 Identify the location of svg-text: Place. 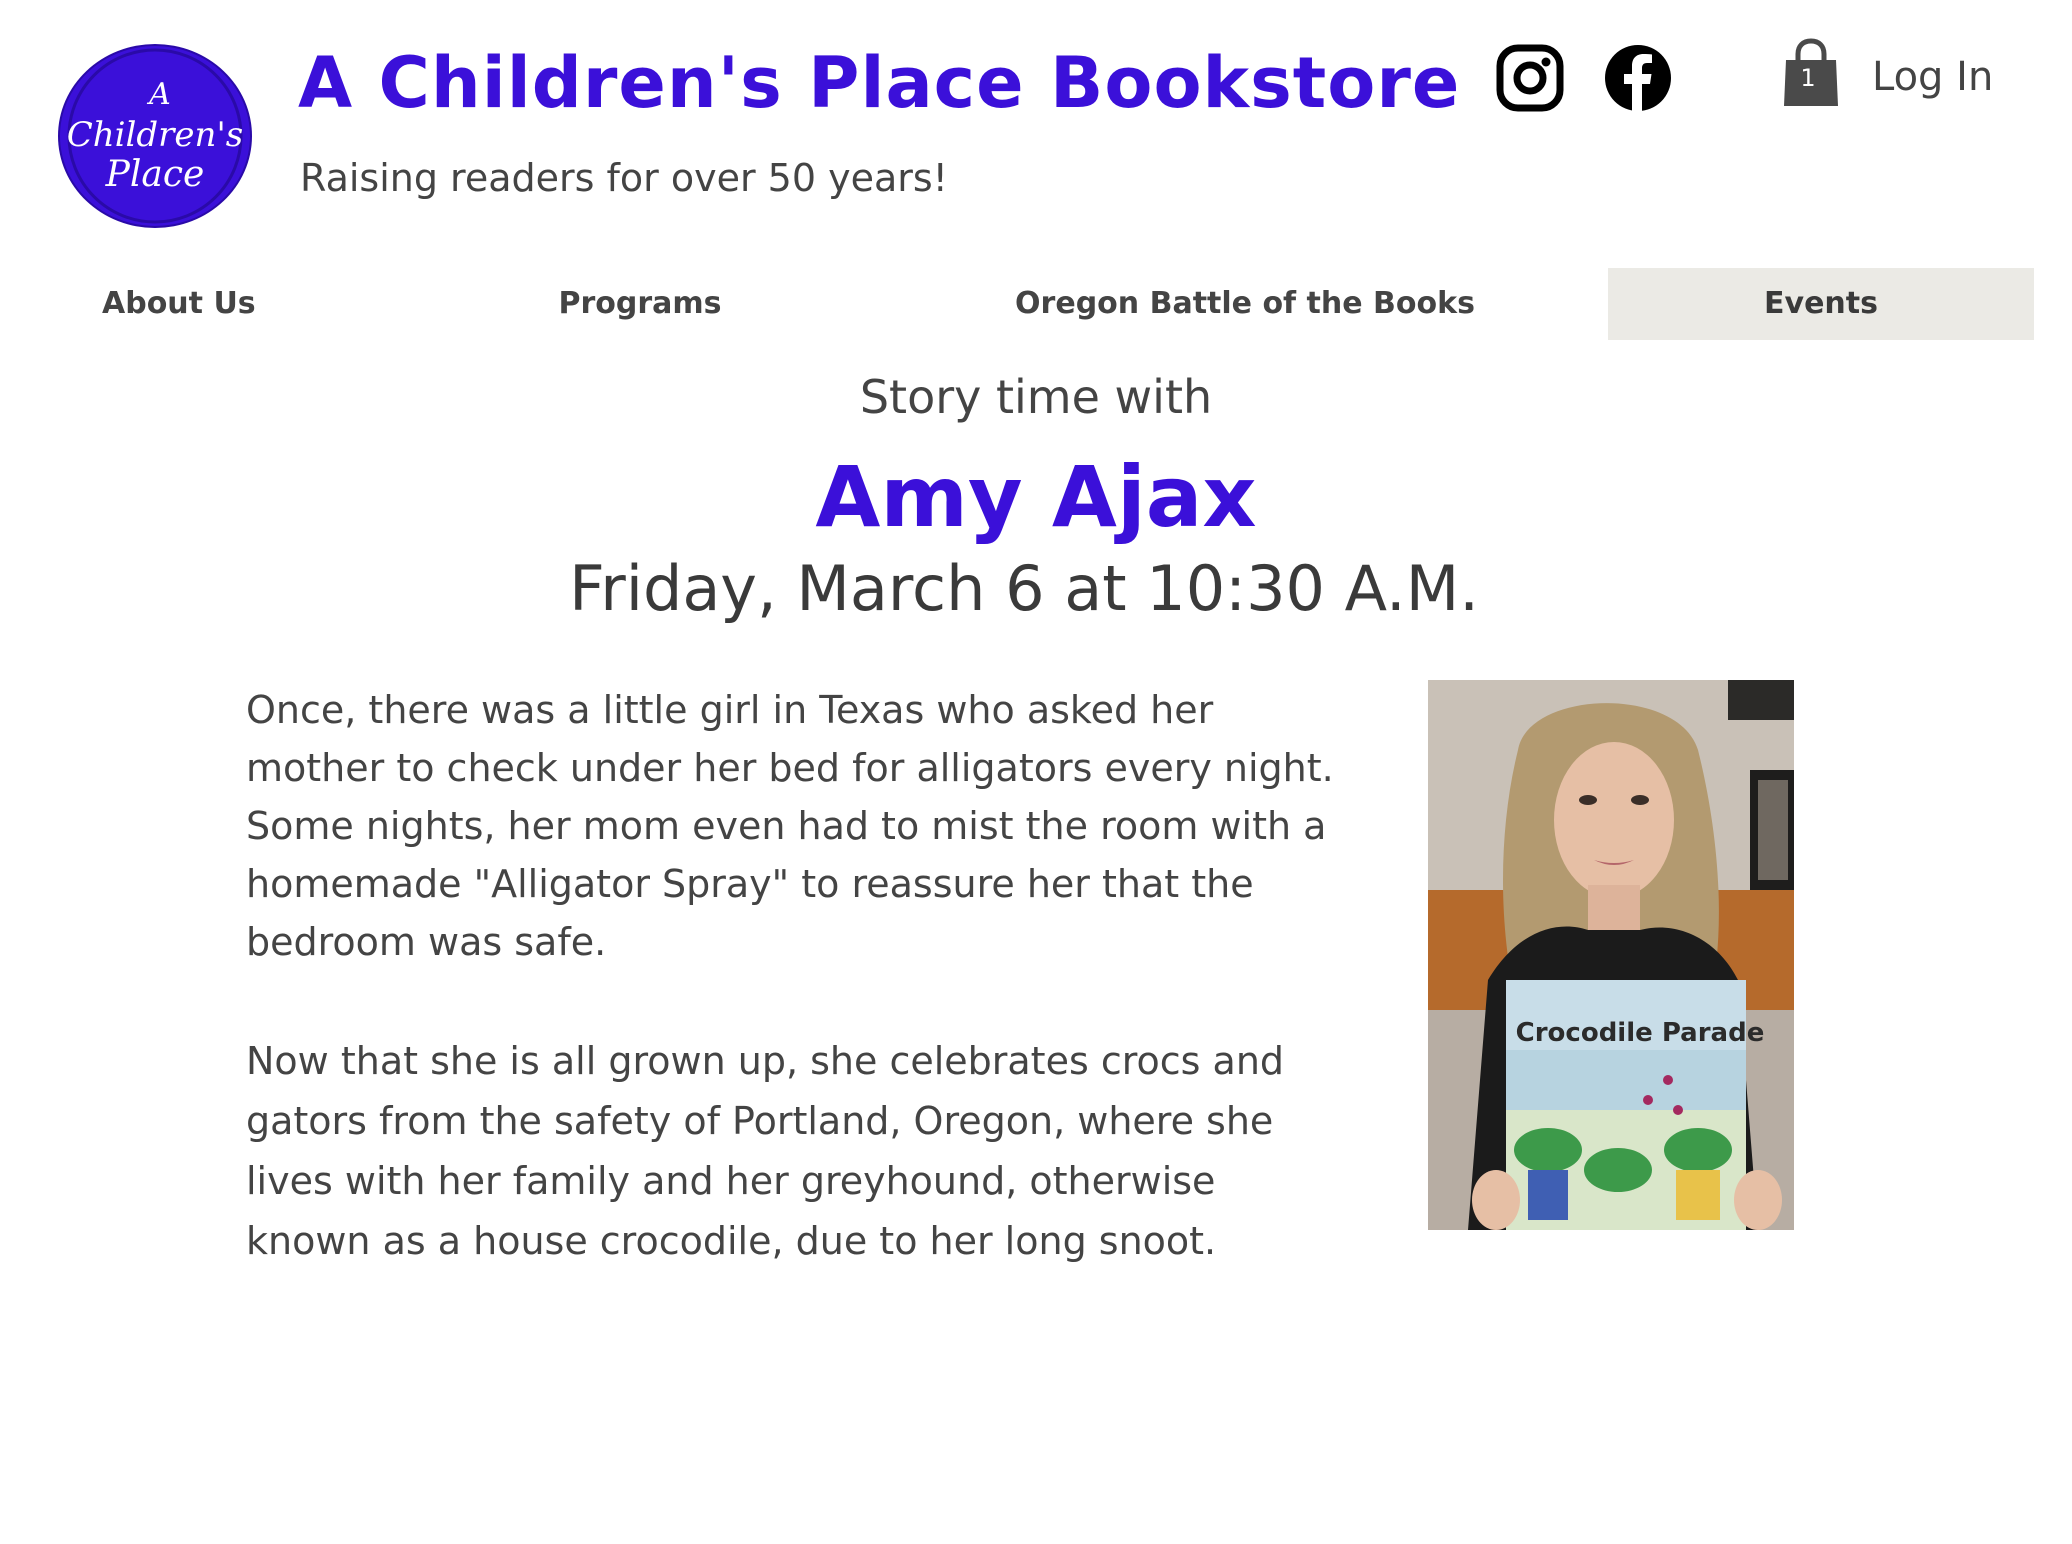
(155, 174).